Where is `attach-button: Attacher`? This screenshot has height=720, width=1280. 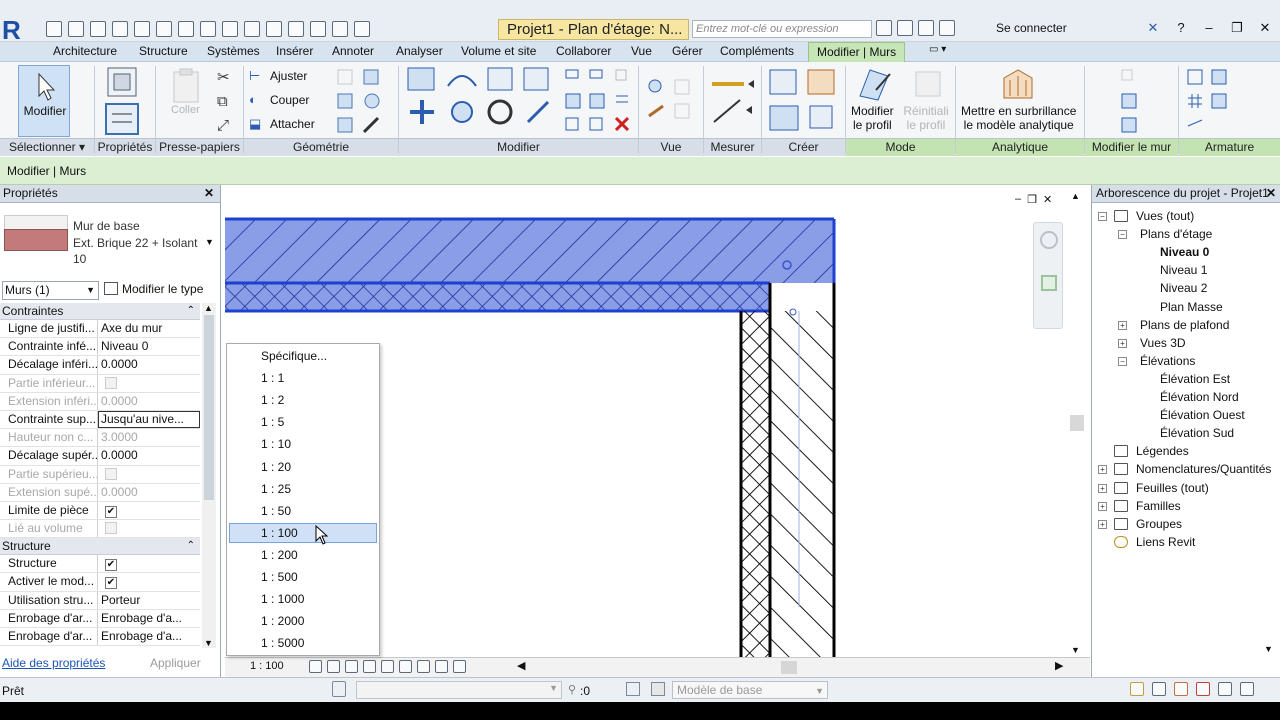
attach-button: Attacher is located at coordinates (292, 124).